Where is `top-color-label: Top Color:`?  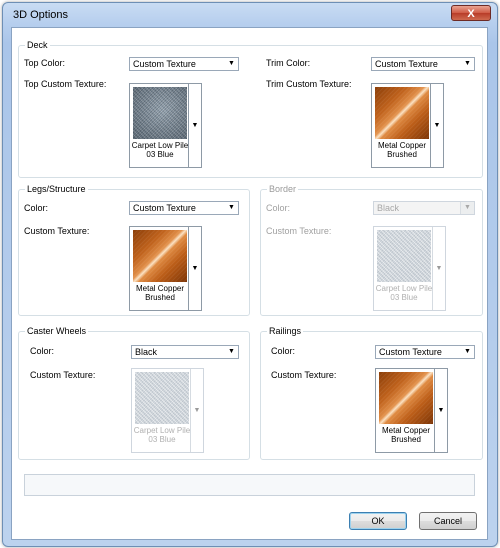 top-color-label: Top Color: is located at coordinates (45, 63).